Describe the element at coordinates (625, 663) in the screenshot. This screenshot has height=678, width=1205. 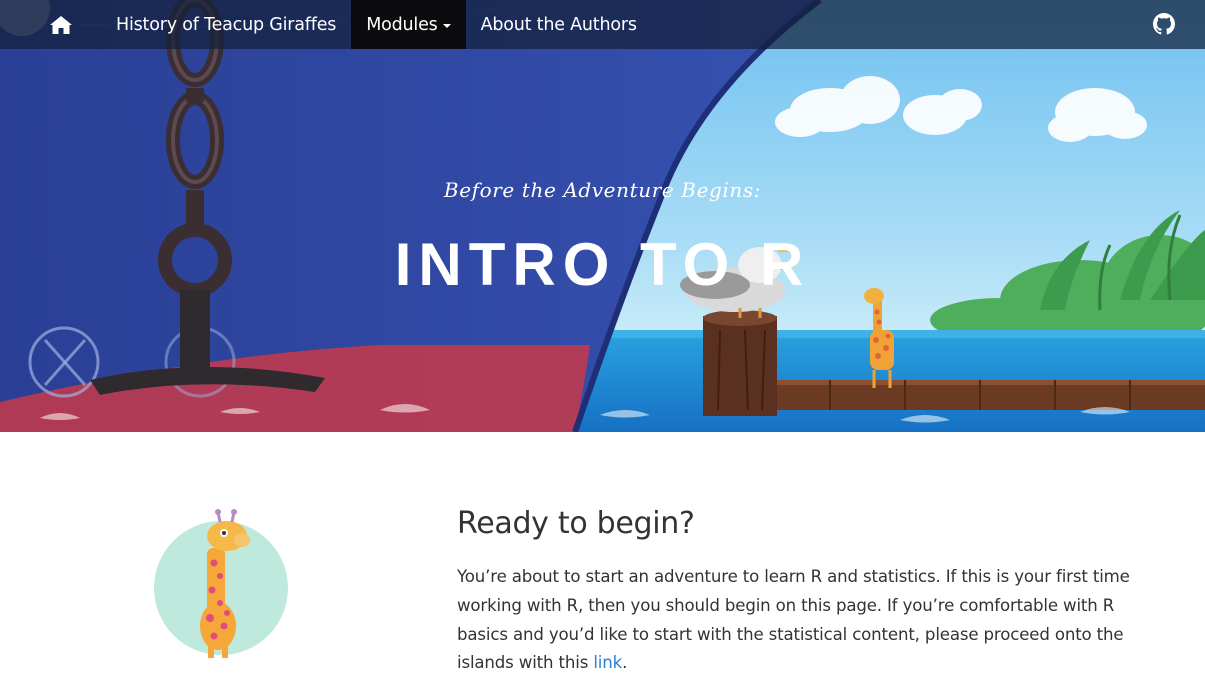
I see `intro-text-end: .` at that location.